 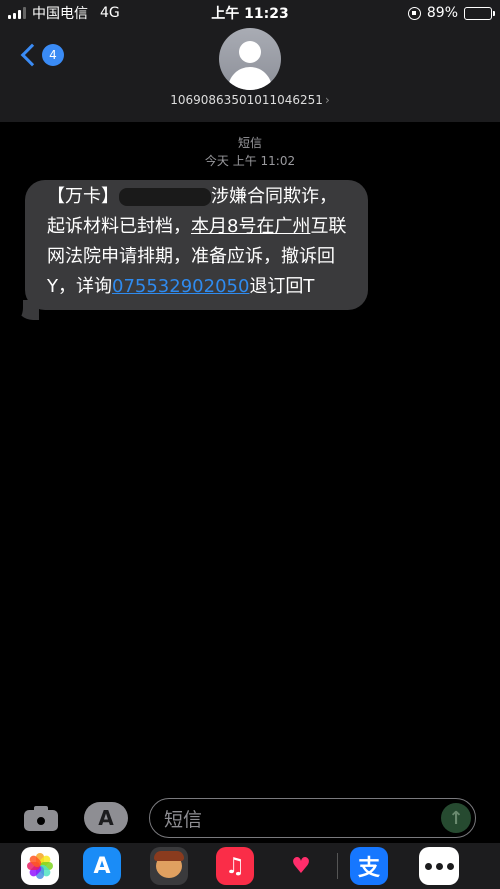 I want to click on contact-name: 106908635010110462​51 ›, so click(x=250, y=100).